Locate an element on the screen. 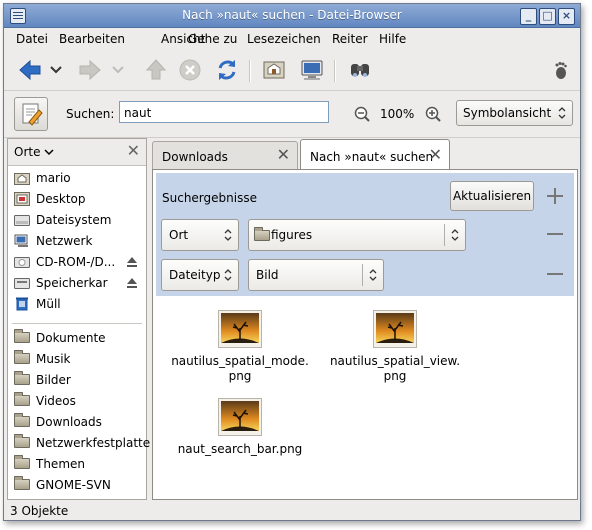 The height and width of the screenshot is (530, 592). sidebar-item-netzwerk: Netzwerk is located at coordinates (78, 241).